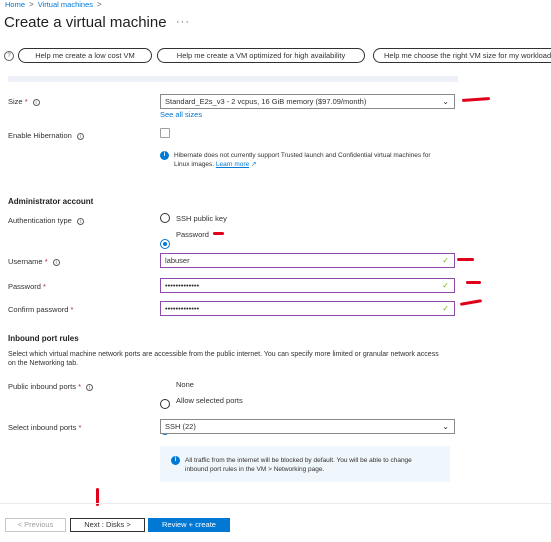 The width and height of the screenshot is (551, 542). I want to click on next-disks-button: Next : Disks >, so click(107, 525).